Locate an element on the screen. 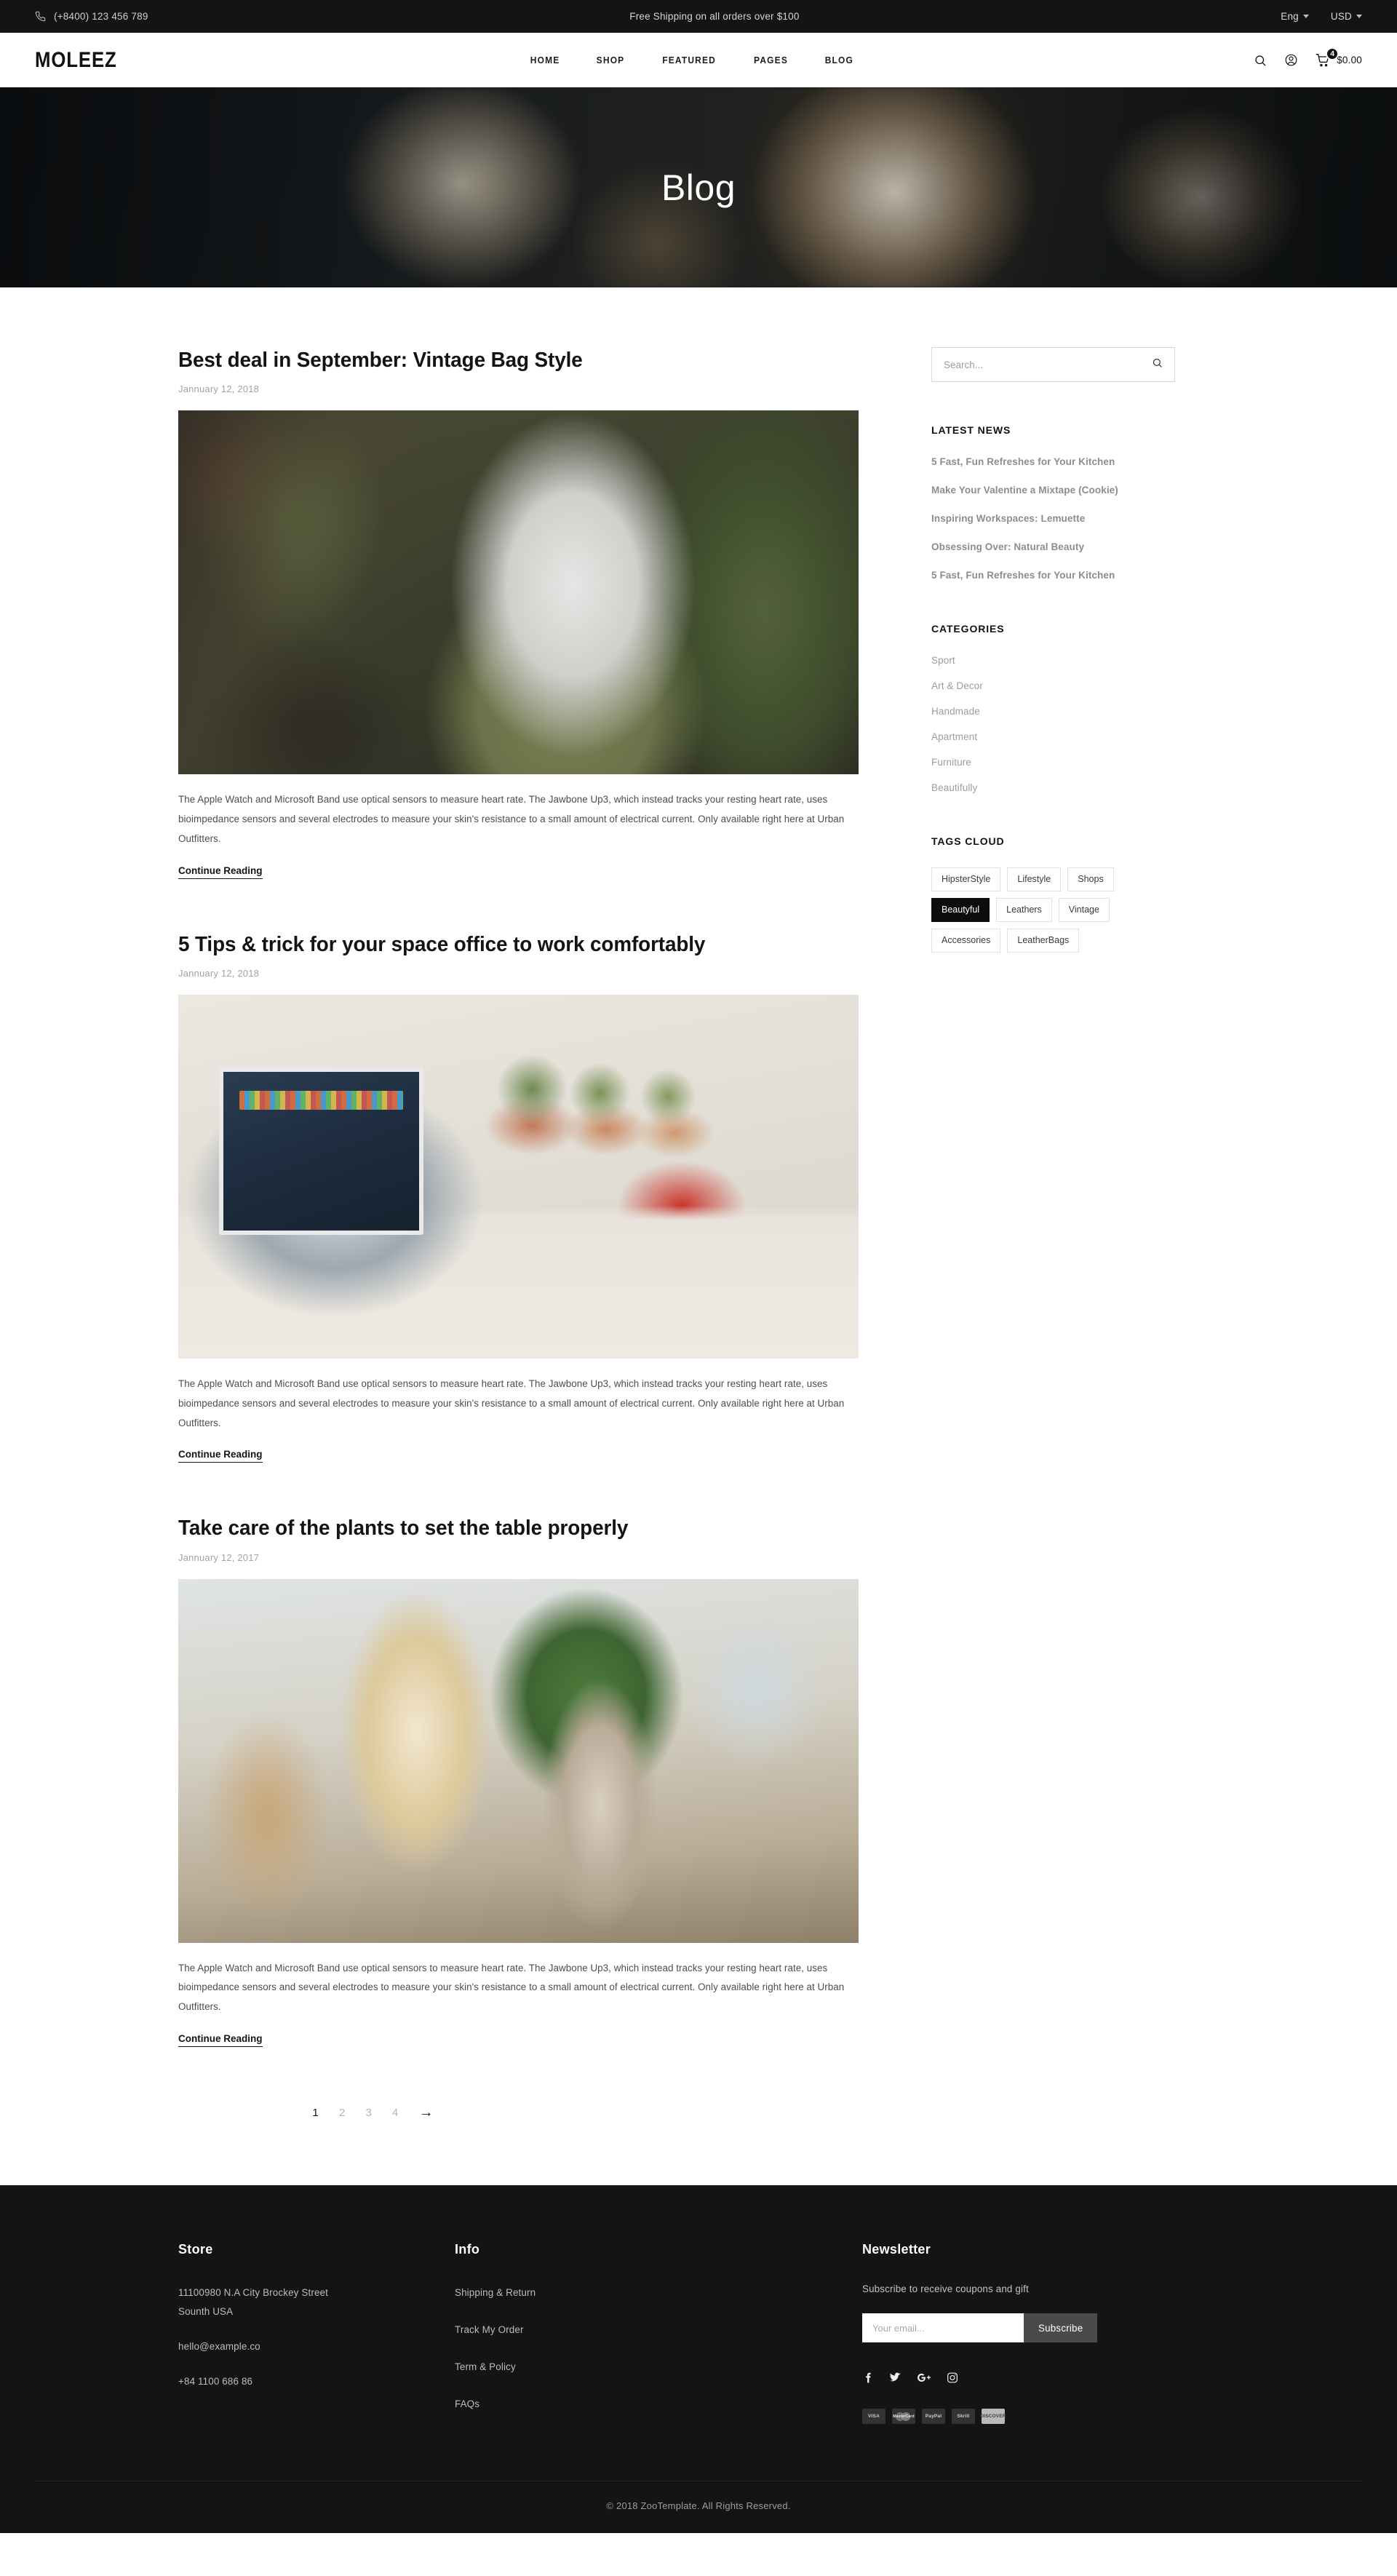 This screenshot has width=1397, height=2576. cart-count-badge: 4 is located at coordinates (1333, 53).